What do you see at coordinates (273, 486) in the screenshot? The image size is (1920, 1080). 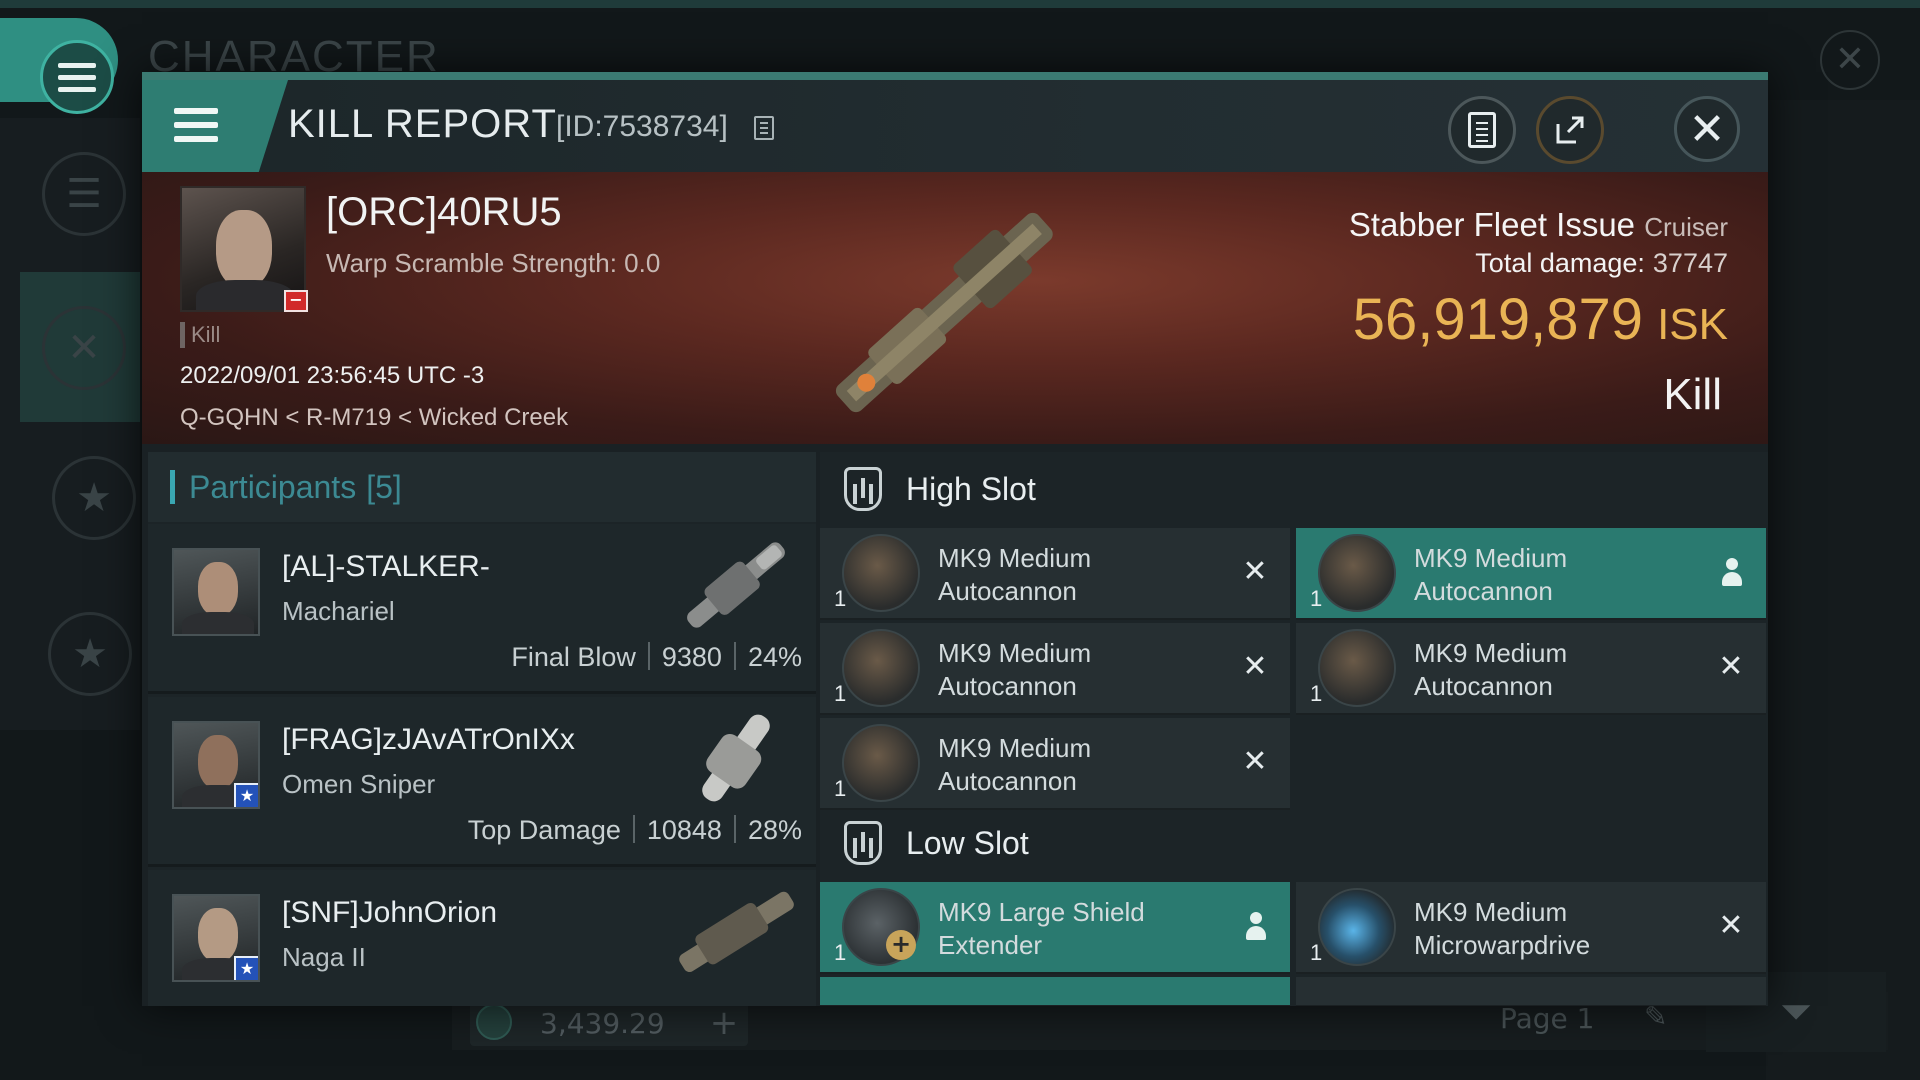 I see `participants-label: Participants` at bounding box center [273, 486].